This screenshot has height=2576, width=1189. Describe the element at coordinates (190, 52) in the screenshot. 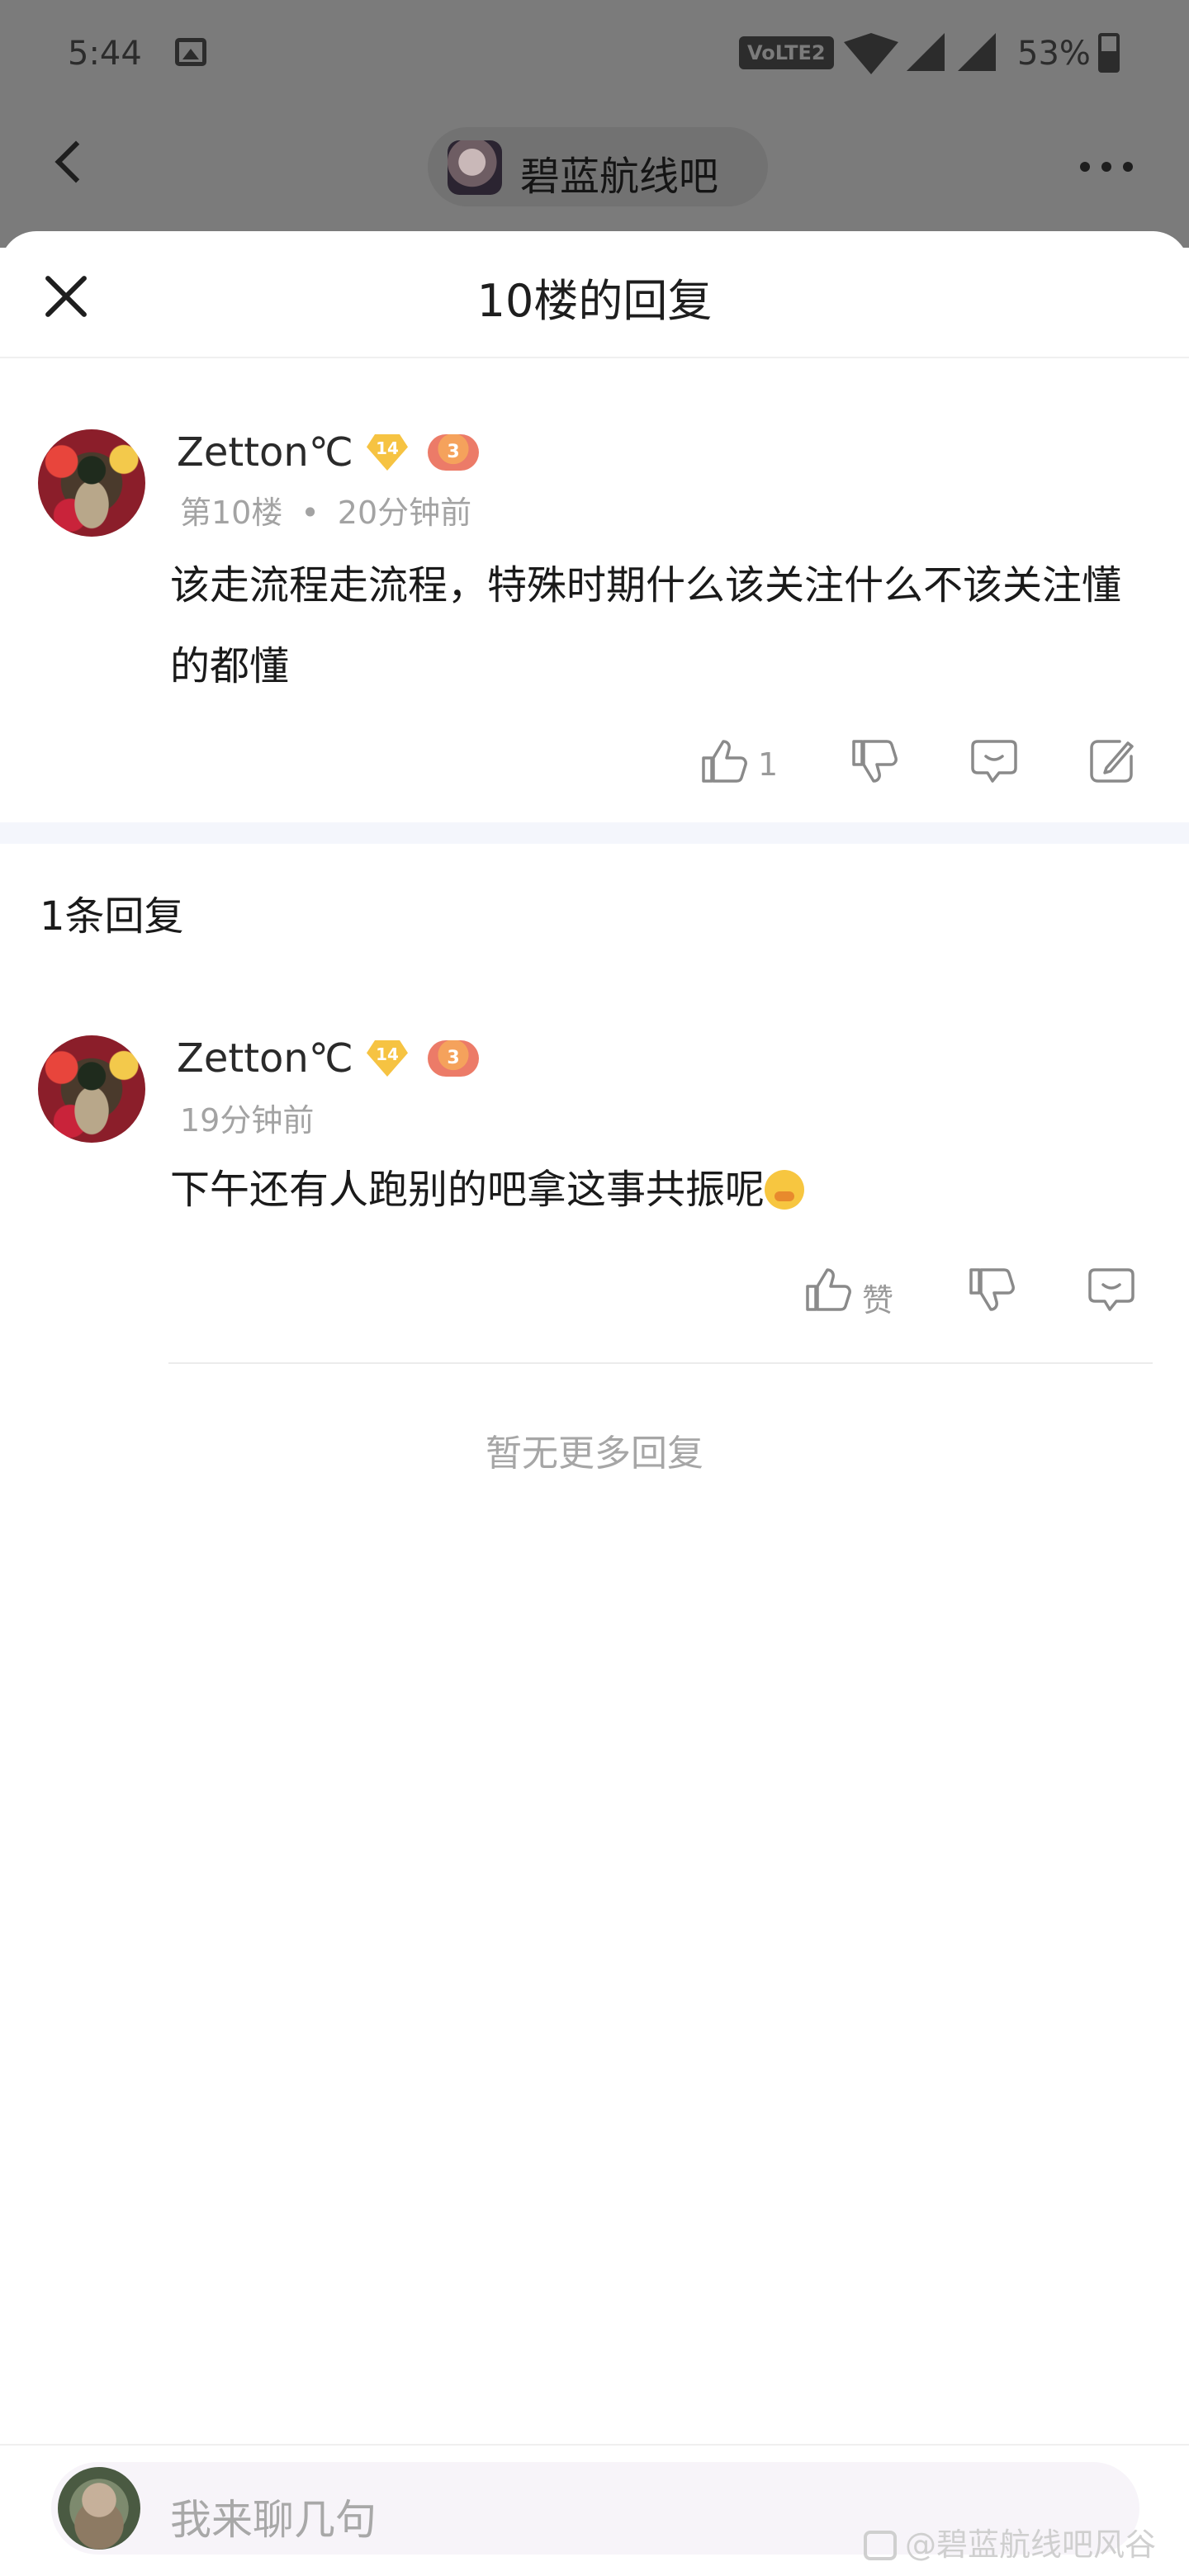

I see `gallery-icon` at that location.